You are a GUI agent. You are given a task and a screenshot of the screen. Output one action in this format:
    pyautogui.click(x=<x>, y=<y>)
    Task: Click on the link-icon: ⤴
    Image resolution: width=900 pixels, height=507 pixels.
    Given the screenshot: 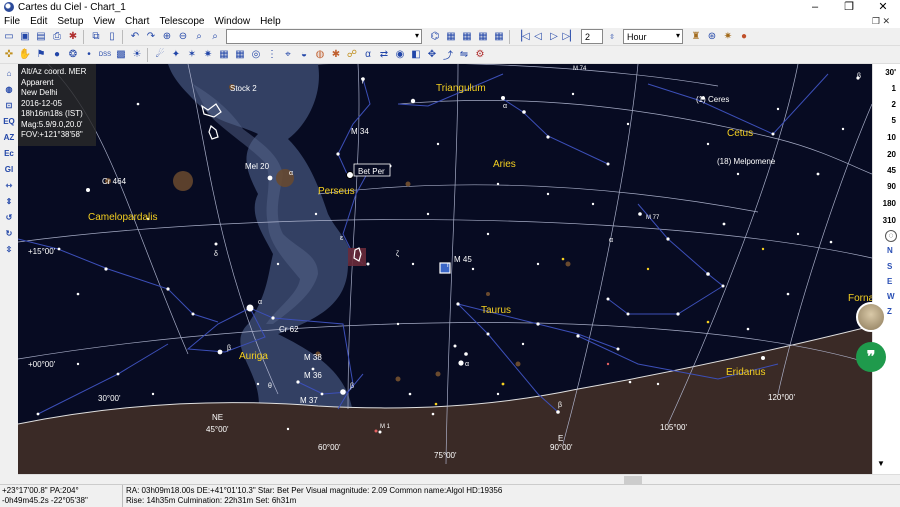 What is the action you would take?
    pyautogui.click(x=448, y=55)
    